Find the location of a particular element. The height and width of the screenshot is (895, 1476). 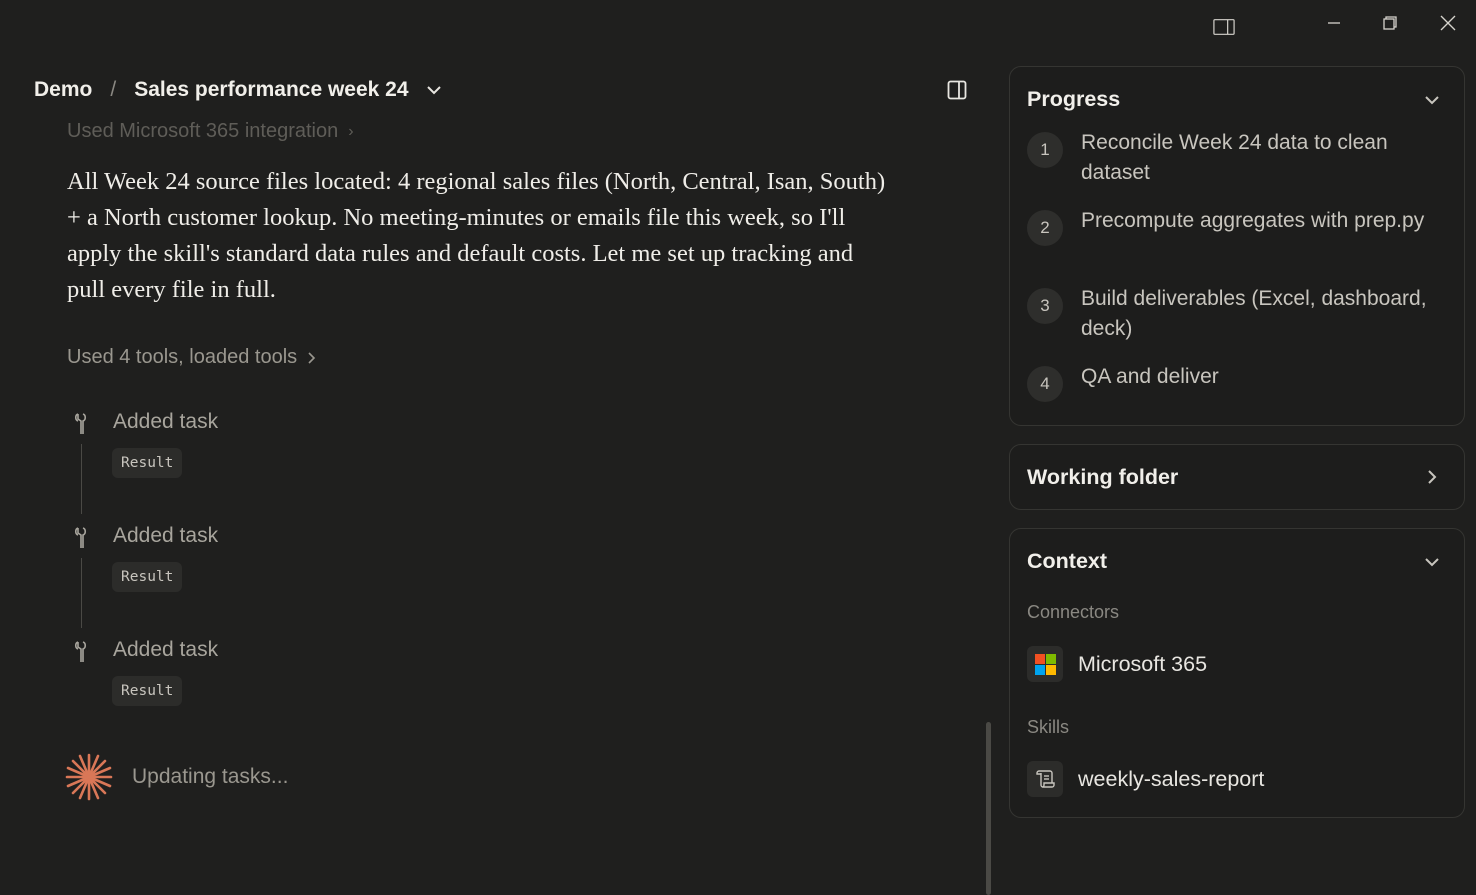

panel-icon is located at coordinates (957, 90).